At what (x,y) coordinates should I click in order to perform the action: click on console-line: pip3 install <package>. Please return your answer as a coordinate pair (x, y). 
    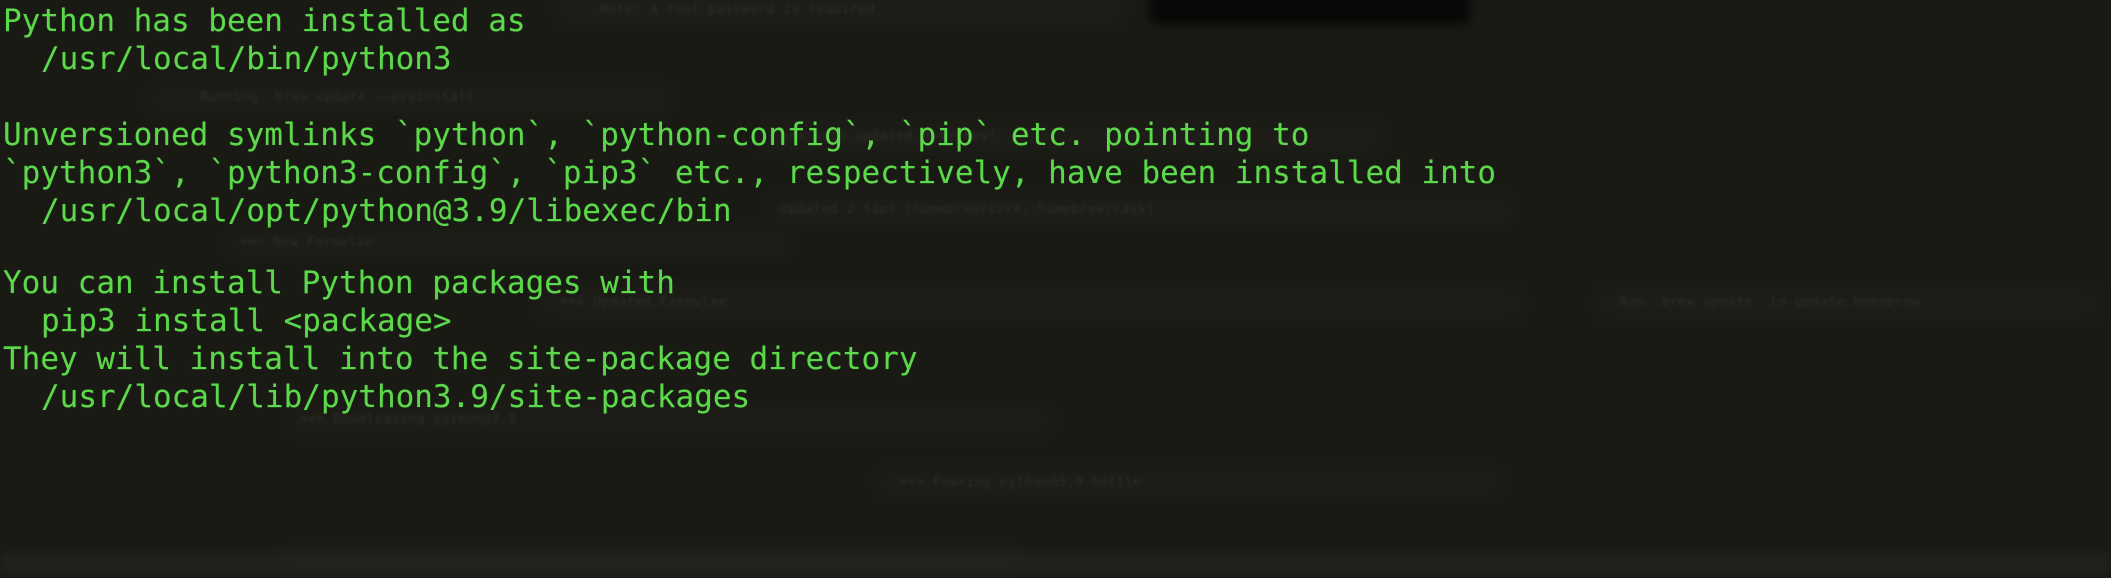
    Looking at the image, I should click on (246, 321).